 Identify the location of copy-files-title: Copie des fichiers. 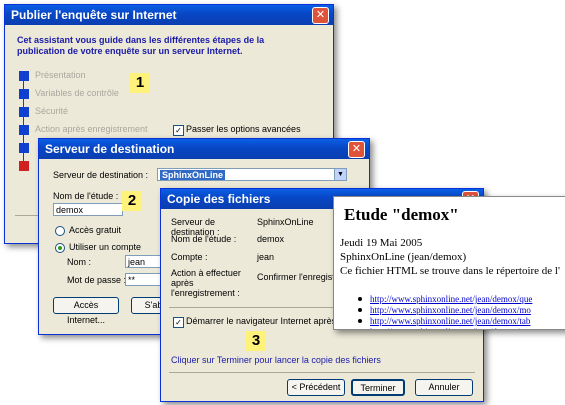
(219, 199).